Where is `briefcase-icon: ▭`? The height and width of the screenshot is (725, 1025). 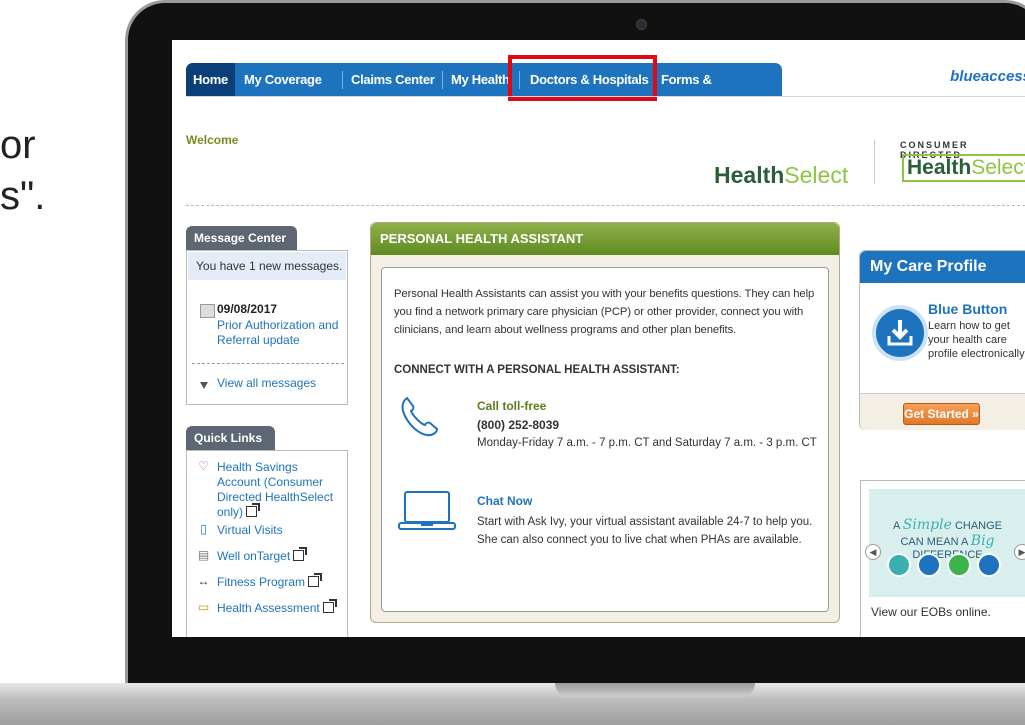 briefcase-icon: ▭ is located at coordinates (203, 607).